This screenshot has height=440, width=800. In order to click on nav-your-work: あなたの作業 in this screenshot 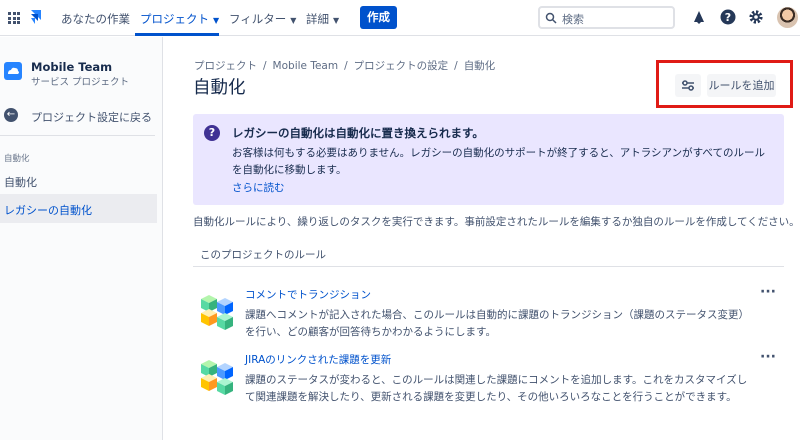, I will do `click(95, 19)`.